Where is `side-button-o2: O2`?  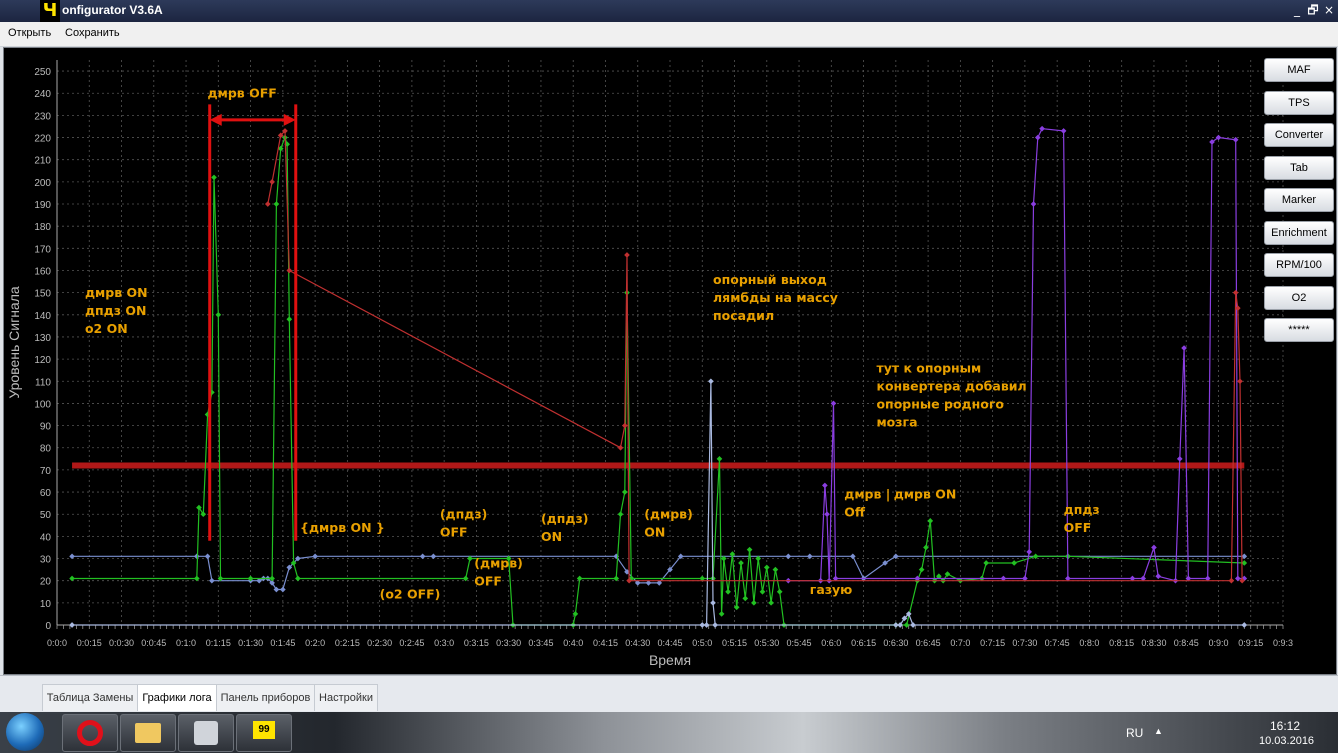
side-button-o2: O2 is located at coordinates (1299, 297).